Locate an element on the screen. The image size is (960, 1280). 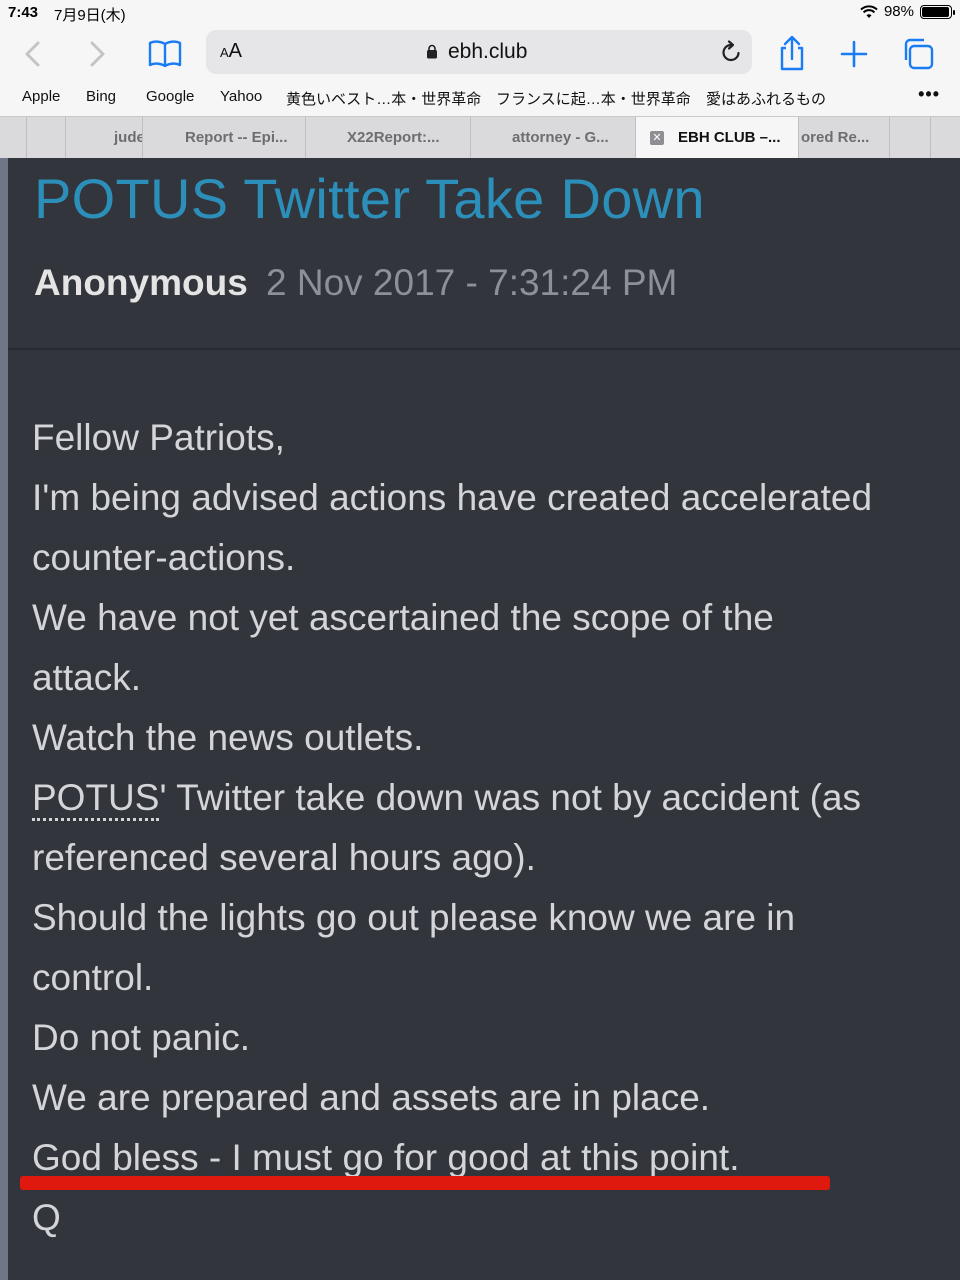
url-text: ebh.club is located at coordinates (488, 51).